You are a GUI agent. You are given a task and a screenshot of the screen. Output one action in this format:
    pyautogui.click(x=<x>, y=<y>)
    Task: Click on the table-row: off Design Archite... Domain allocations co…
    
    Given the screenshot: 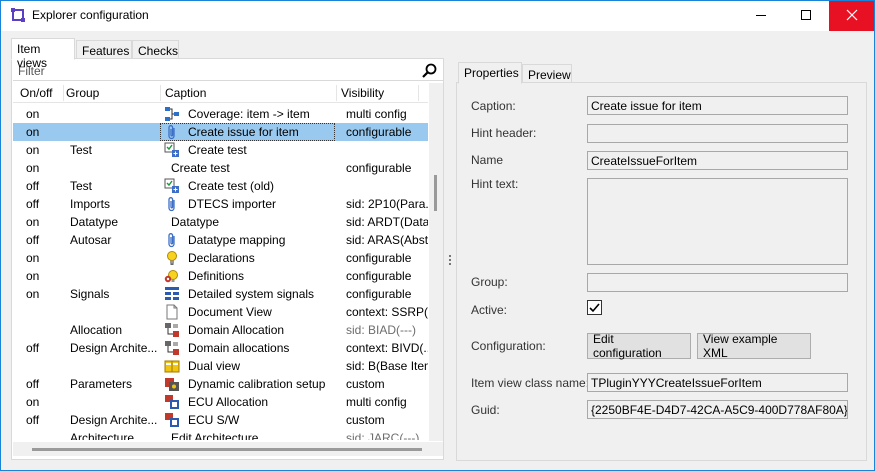 What is the action you would take?
    pyautogui.click(x=220, y=348)
    